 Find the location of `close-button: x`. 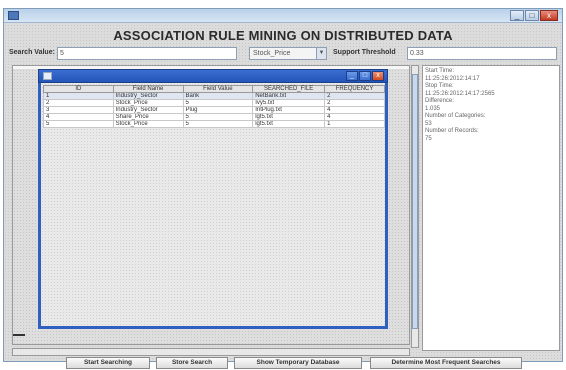

close-button: x is located at coordinates (549, 15).